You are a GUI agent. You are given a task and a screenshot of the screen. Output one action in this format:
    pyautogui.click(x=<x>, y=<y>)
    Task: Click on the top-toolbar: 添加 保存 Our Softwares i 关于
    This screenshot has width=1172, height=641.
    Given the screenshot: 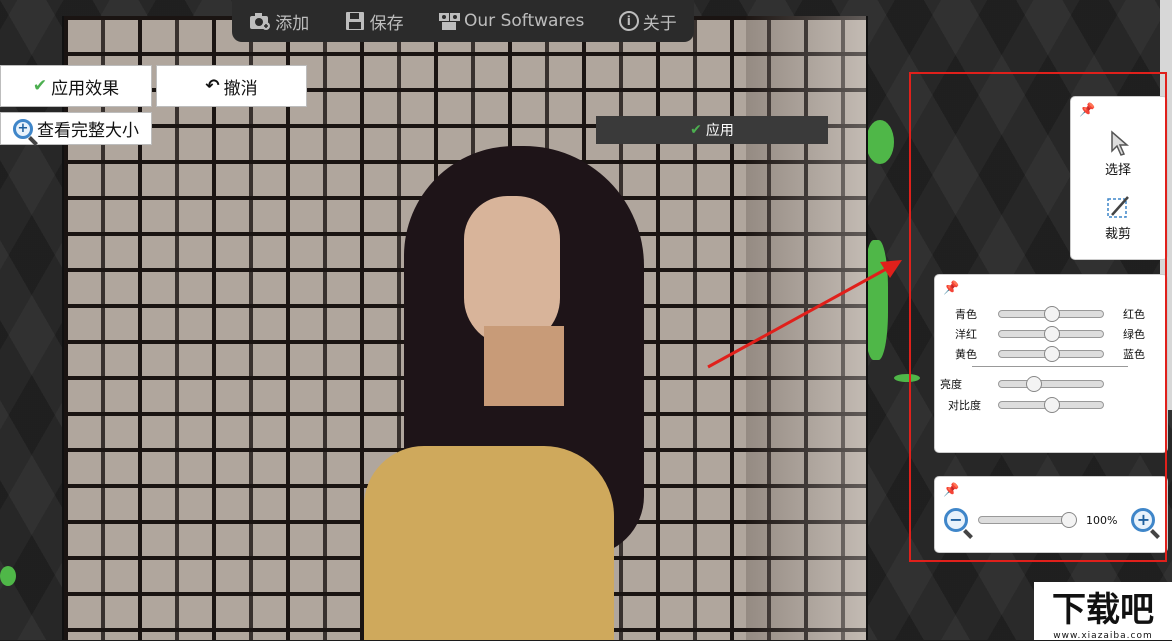 What is the action you would take?
    pyautogui.click(x=463, y=21)
    